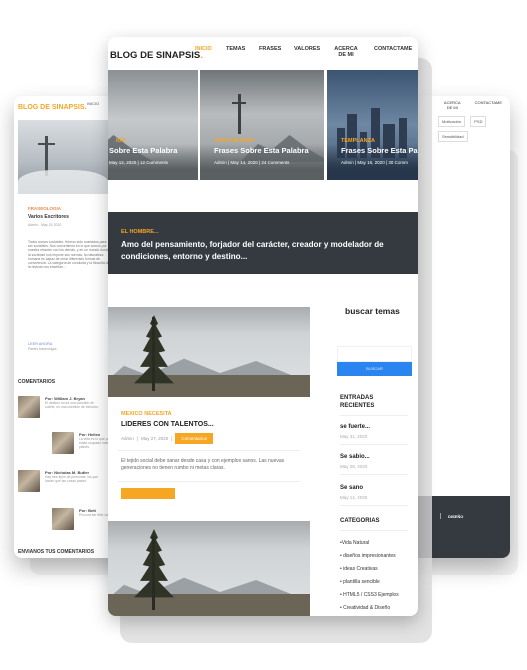 The height and width of the screenshot is (670, 527). Describe the element at coordinates (45, 225) in the screenshot. I see `back-post-meta: Admin - May 15 2020` at that location.